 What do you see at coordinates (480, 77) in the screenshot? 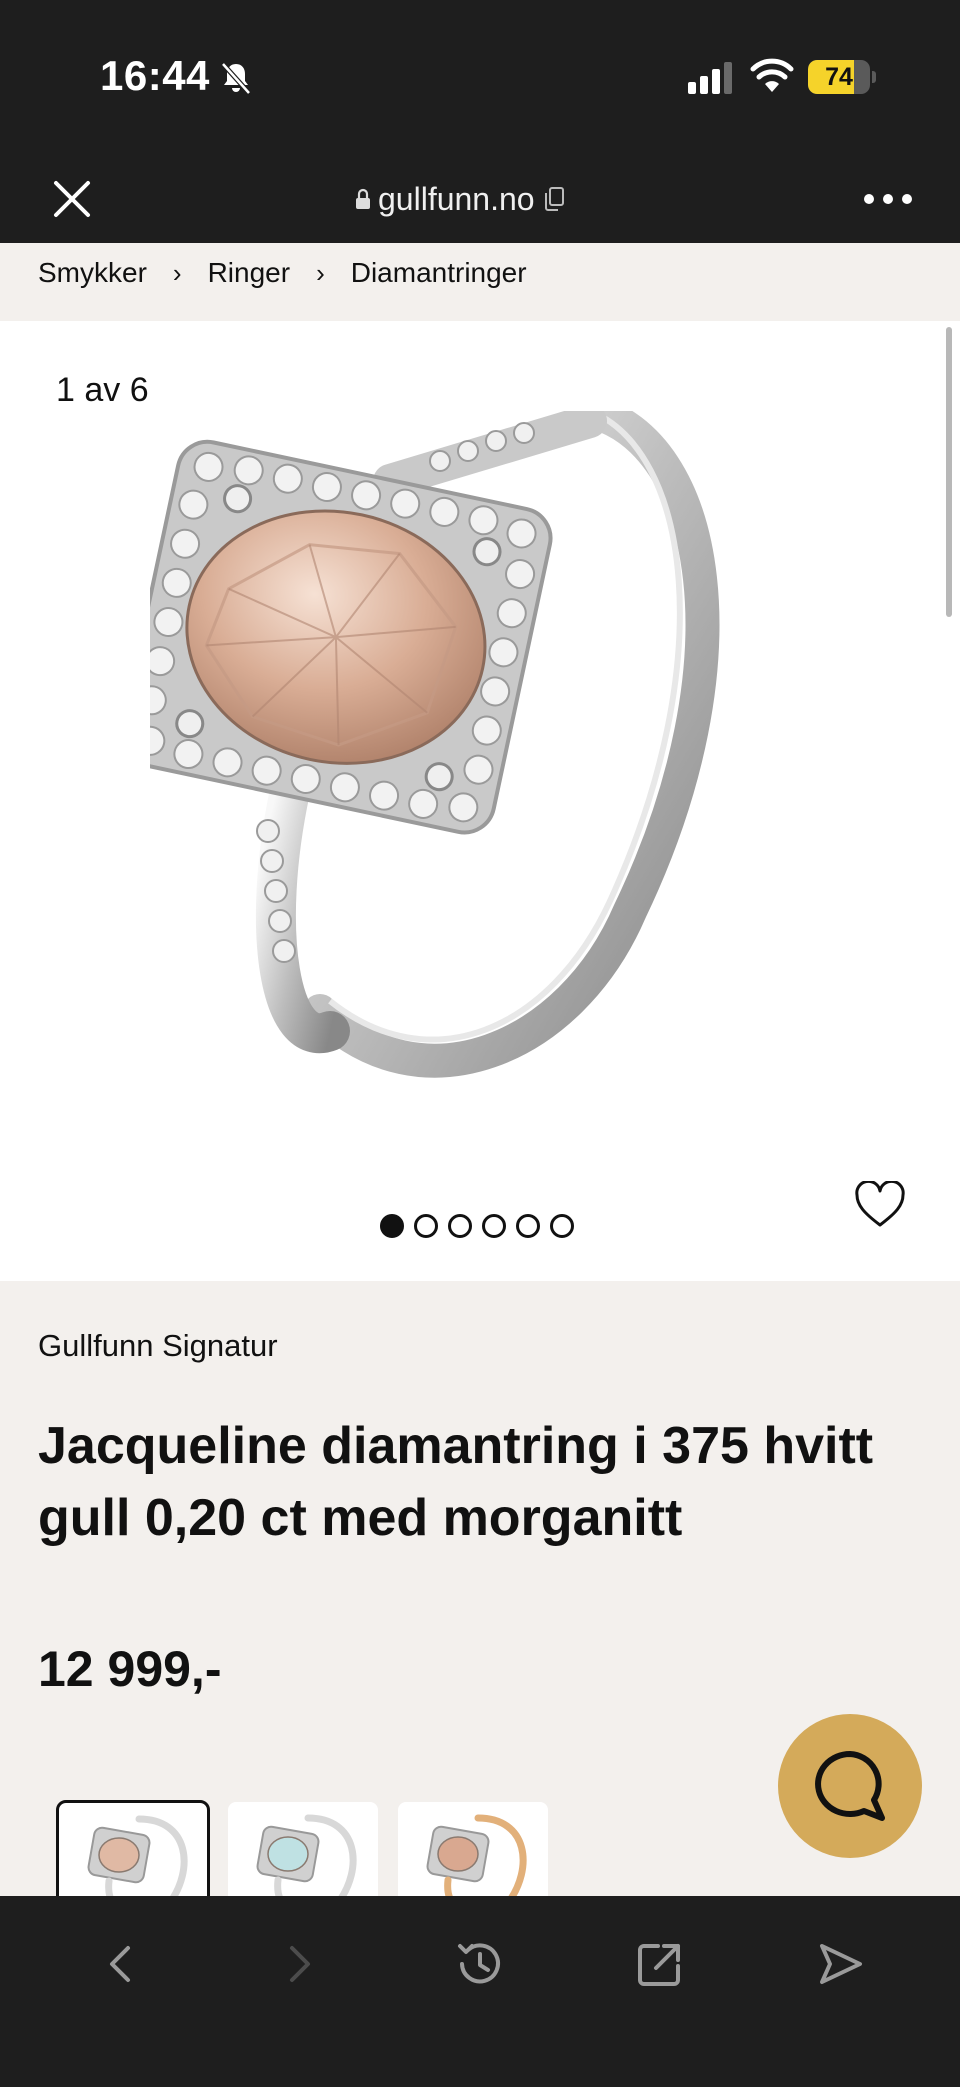
I see `status-bar: 16:44 74` at bounding box center [480, 77].